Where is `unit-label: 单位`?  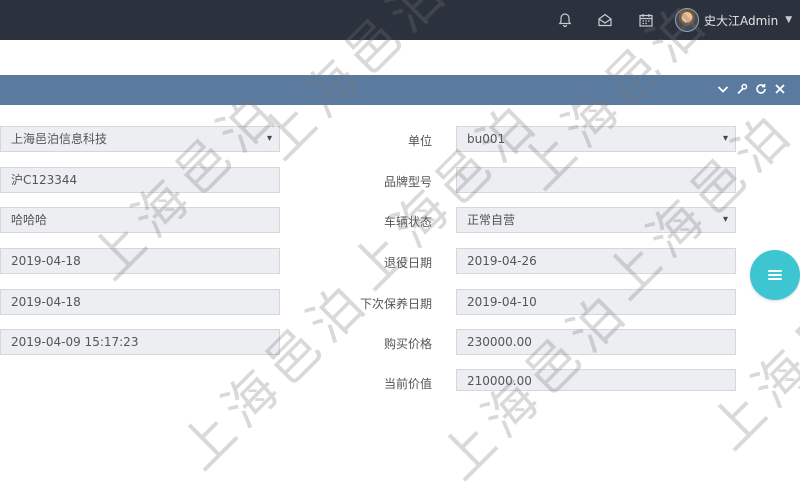
unit-label: 单位 is located at coordinates (419, 141).